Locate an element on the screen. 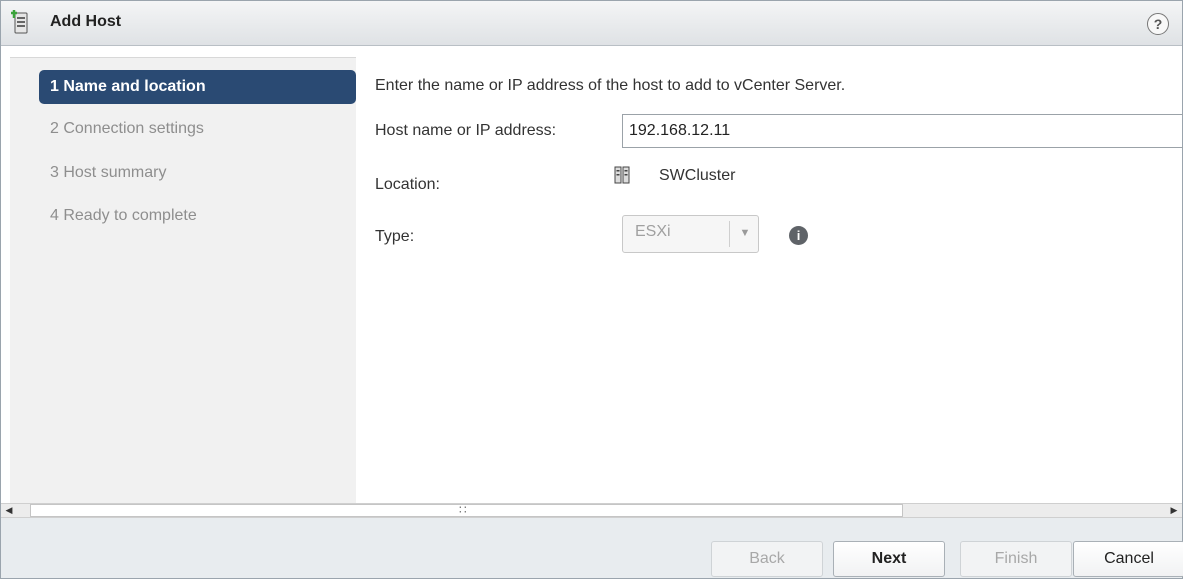  scroll-right-icon: ▶ is located at coordinates (1174, 510).